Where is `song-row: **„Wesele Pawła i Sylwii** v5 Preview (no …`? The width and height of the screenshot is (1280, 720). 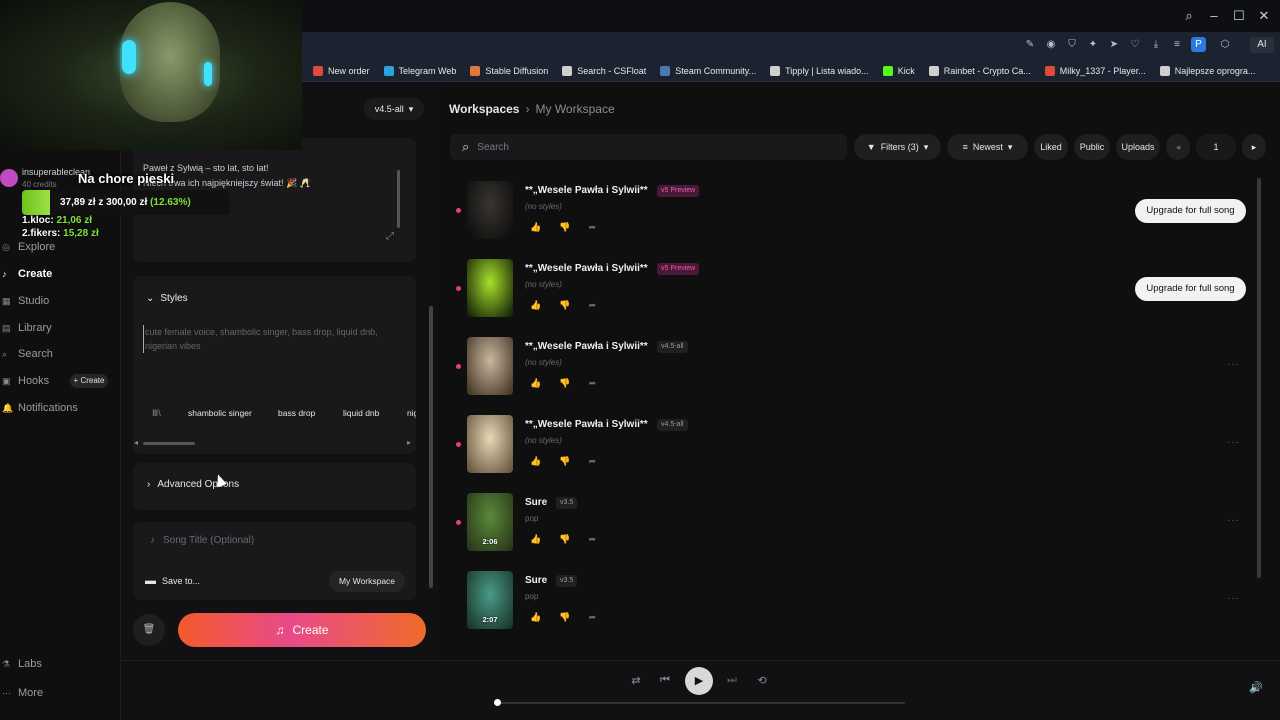 song-row: **„Wesele Pawła i Sylwii** v5 Preview (no … is located at coordinates (850, 216).